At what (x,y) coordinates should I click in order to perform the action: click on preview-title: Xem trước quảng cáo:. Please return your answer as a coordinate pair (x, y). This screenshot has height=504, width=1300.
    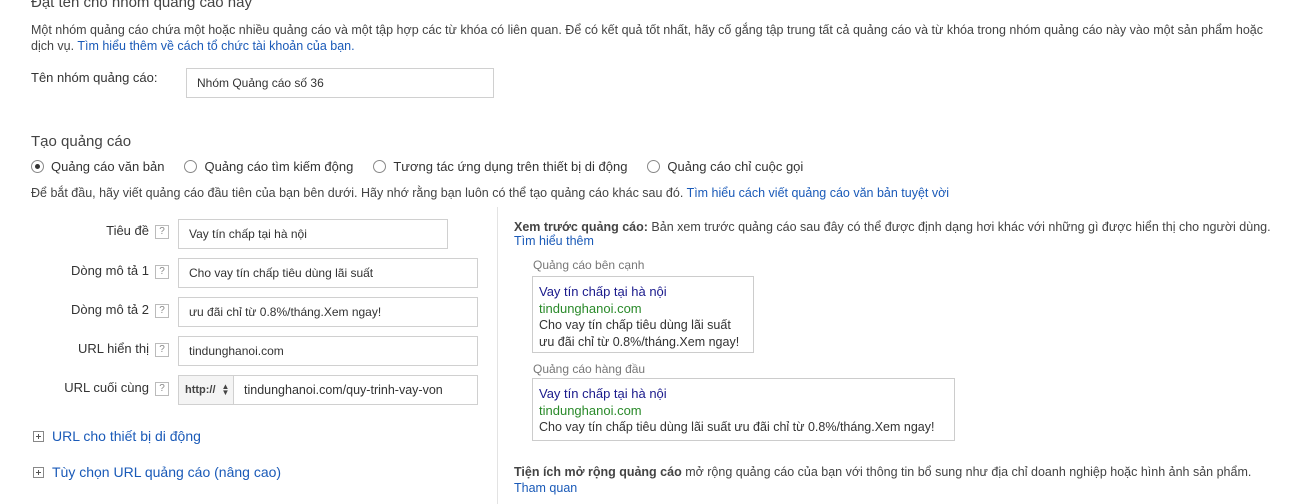
    Looking at the image, I should click on (581, 227).